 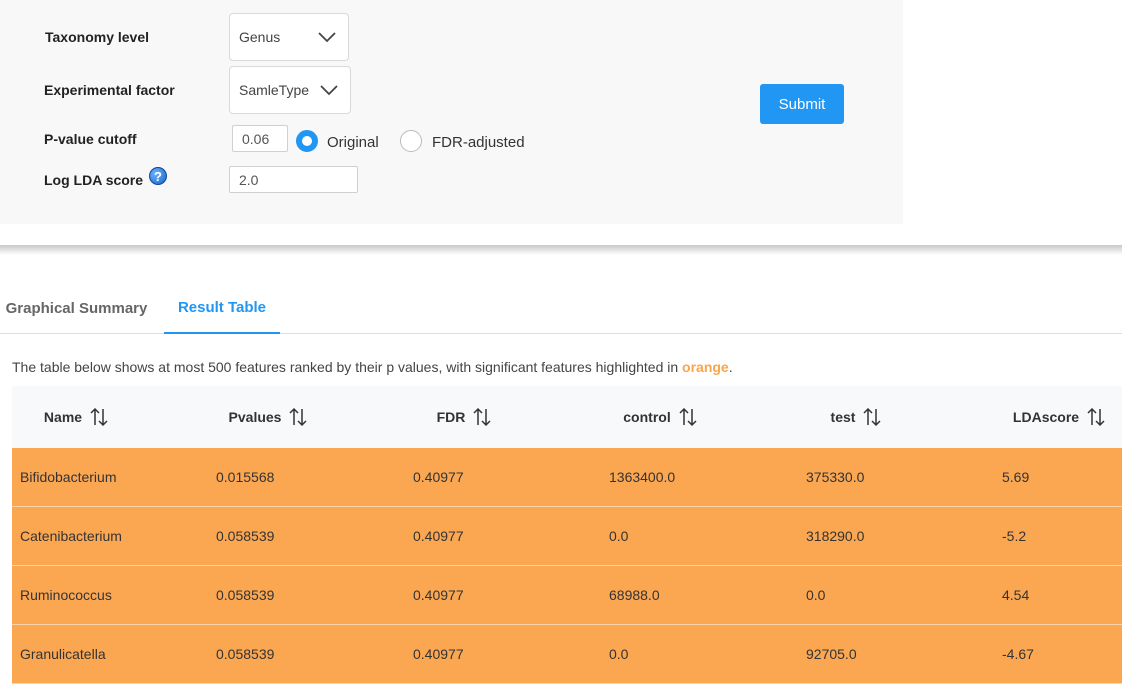 What do you see at coordinates (831, 654) in the screenshot?
I see `cell-test: 92705.0` at bounding box center [831, 654].